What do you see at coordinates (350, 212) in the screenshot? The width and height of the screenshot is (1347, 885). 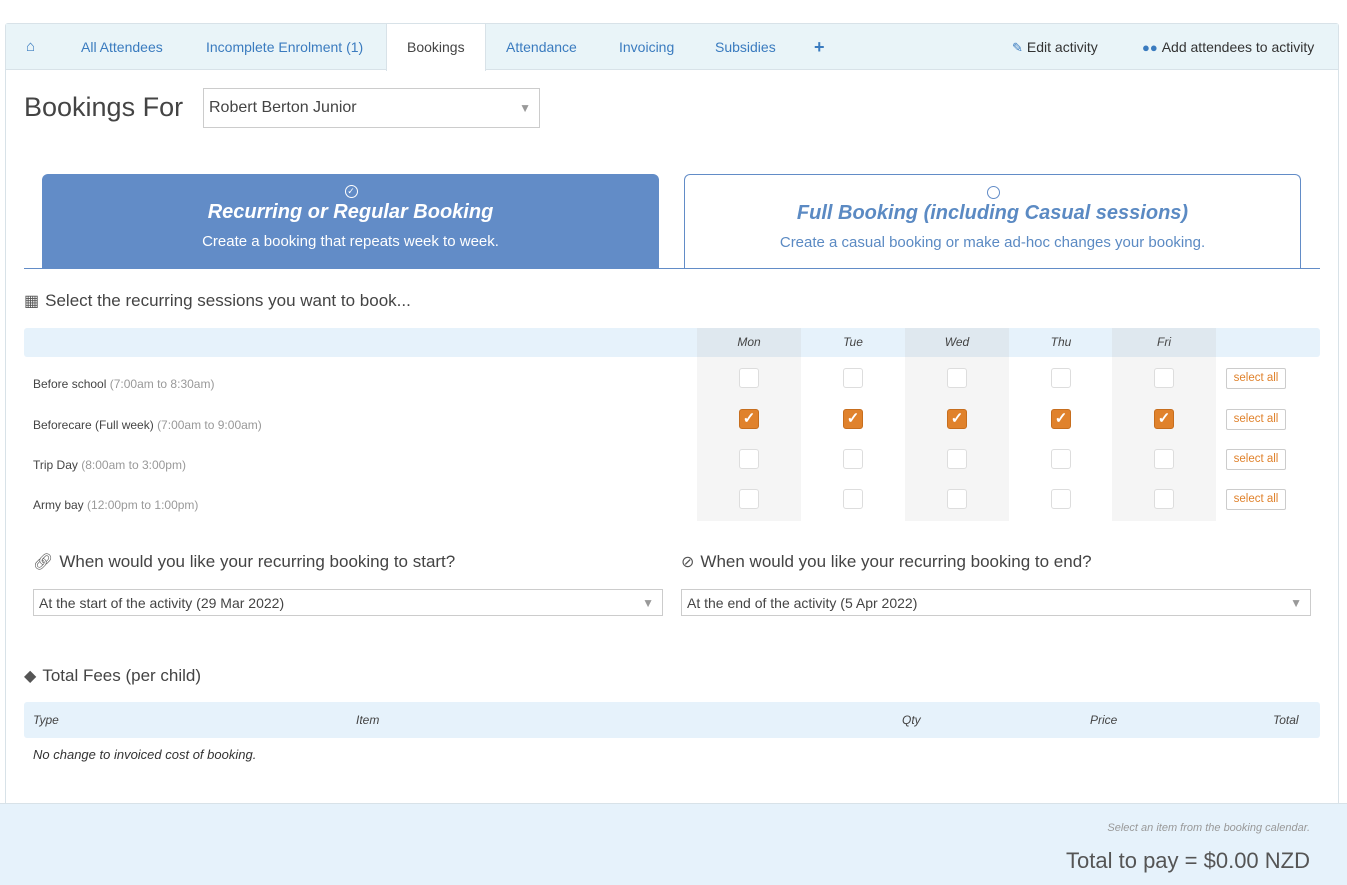 I see `recurring-booking-title: Recurring or Regular Booking` at bounding box center [350, 212].